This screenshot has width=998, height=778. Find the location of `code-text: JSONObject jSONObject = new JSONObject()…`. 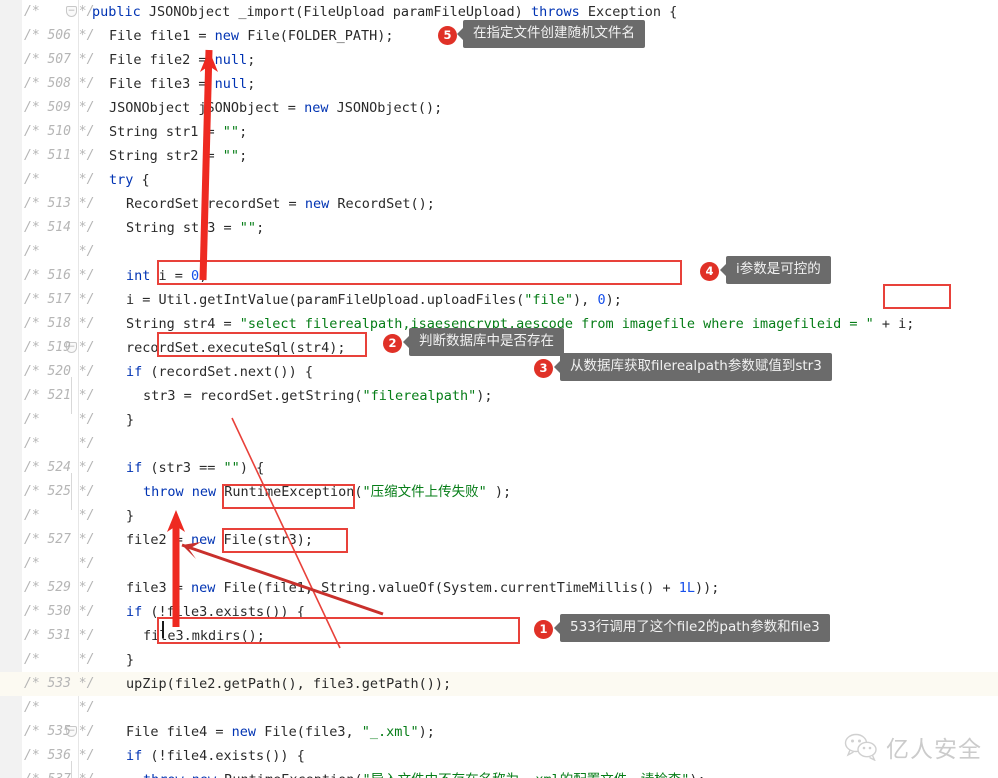

code-text: JSONObject jSONObject = new JSONObject()… is located at coordinates (276, 108).